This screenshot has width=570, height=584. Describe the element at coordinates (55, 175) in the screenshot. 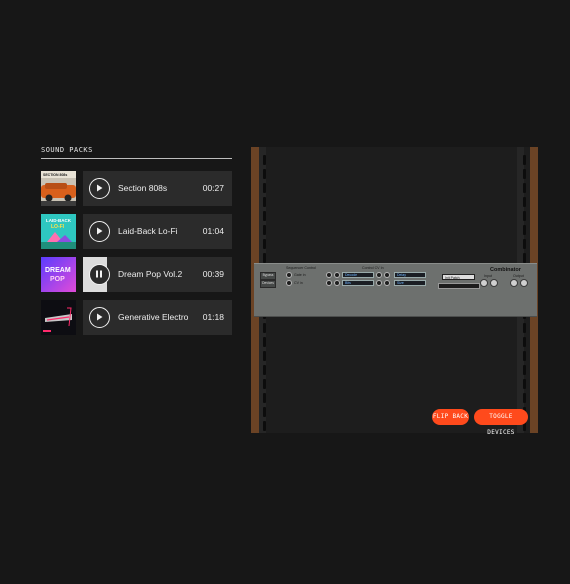

I see `svg-text: SECTION 808s` at that location.